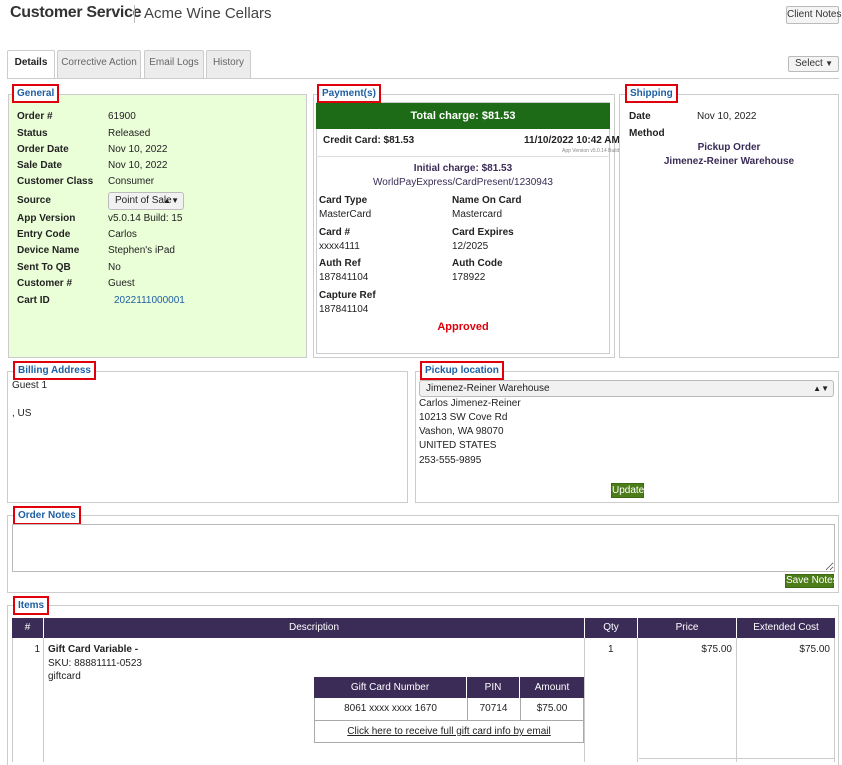  Describe the element at coordinates (31, 605) in the screenshot. I see `items-section-label: Items` at that location.